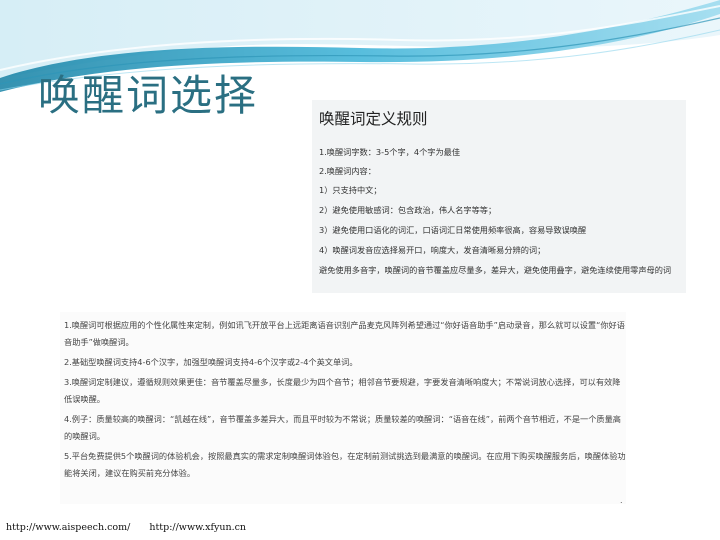  What do you see at coordinates (390, 152) in the screenshot?
I see `rule-item: 1.唤醒词字数：3-5个字，4个字为最佳` at bounding box center [390, 152].